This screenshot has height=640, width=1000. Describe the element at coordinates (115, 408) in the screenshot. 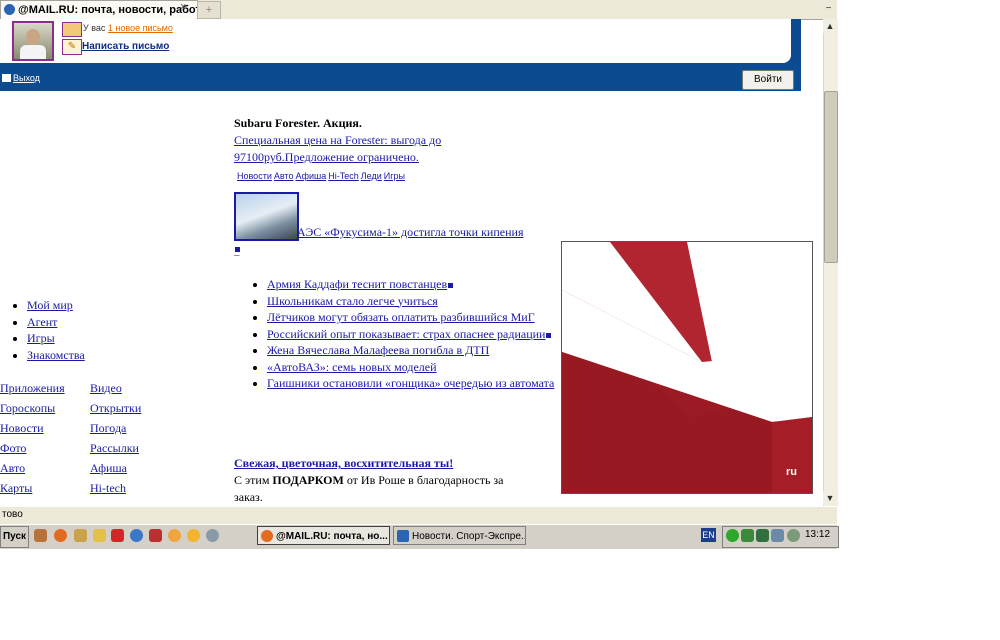

I see `service-postcards-link: Открытки` at that location.